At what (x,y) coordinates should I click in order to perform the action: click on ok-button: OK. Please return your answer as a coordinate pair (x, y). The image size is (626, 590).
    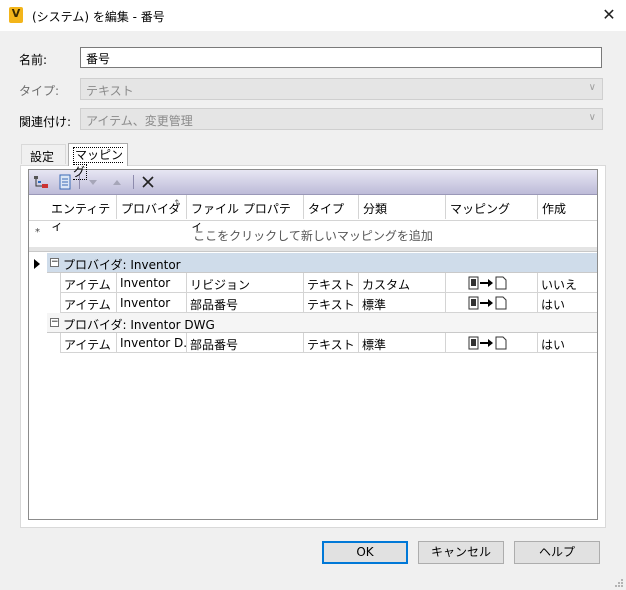
    Looking at the image, I should click on (365, 552).